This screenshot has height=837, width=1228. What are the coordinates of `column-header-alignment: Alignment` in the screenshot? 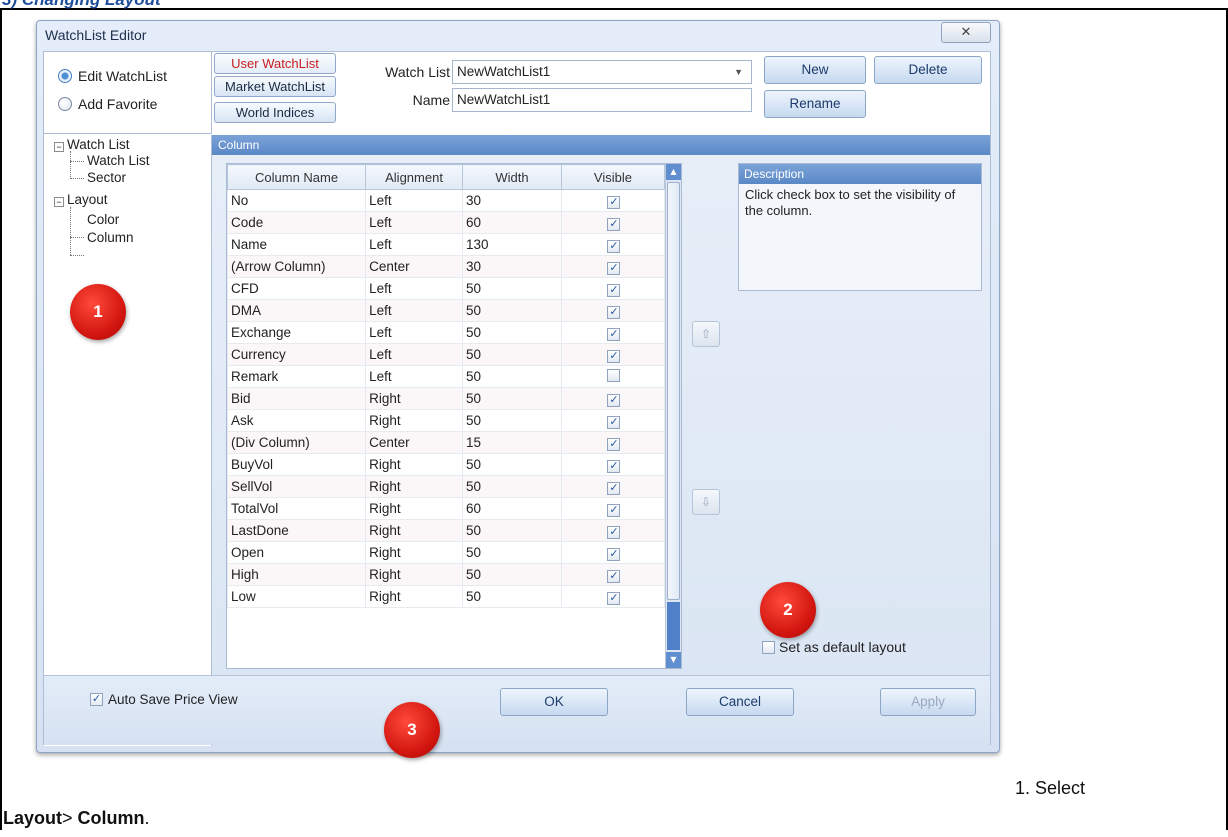 It's located at (414, 177).